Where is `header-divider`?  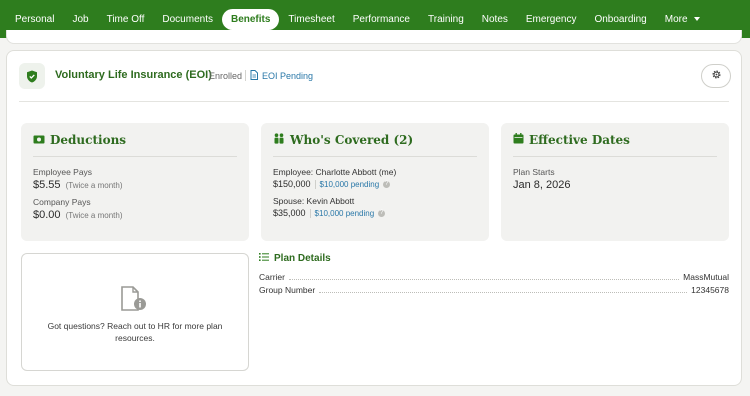
header-divider is located at coordinates (374, 101).